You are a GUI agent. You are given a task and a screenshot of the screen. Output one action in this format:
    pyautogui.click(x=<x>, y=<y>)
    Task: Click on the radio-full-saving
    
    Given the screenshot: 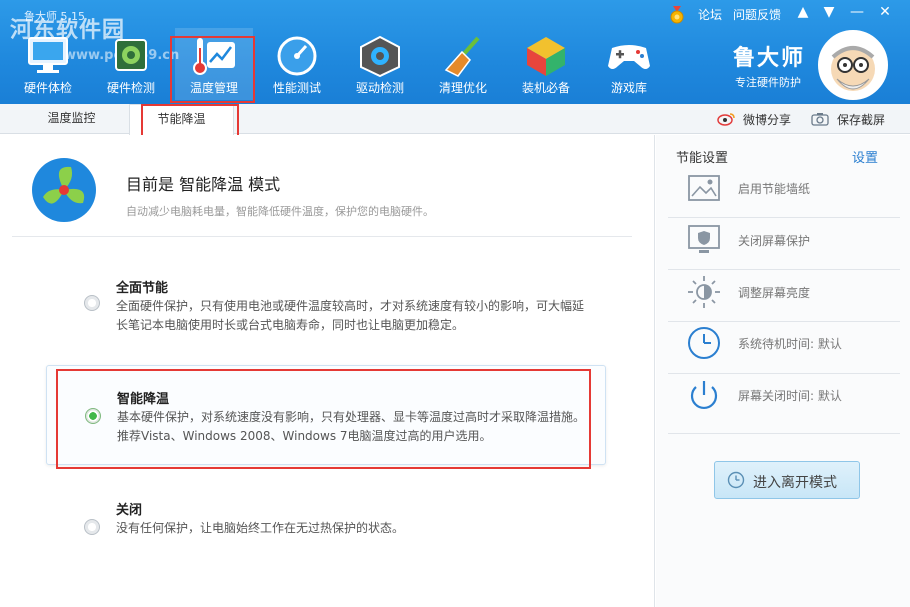 What is the action you would take?
    pyautogui.click(x=92, y=303)
    